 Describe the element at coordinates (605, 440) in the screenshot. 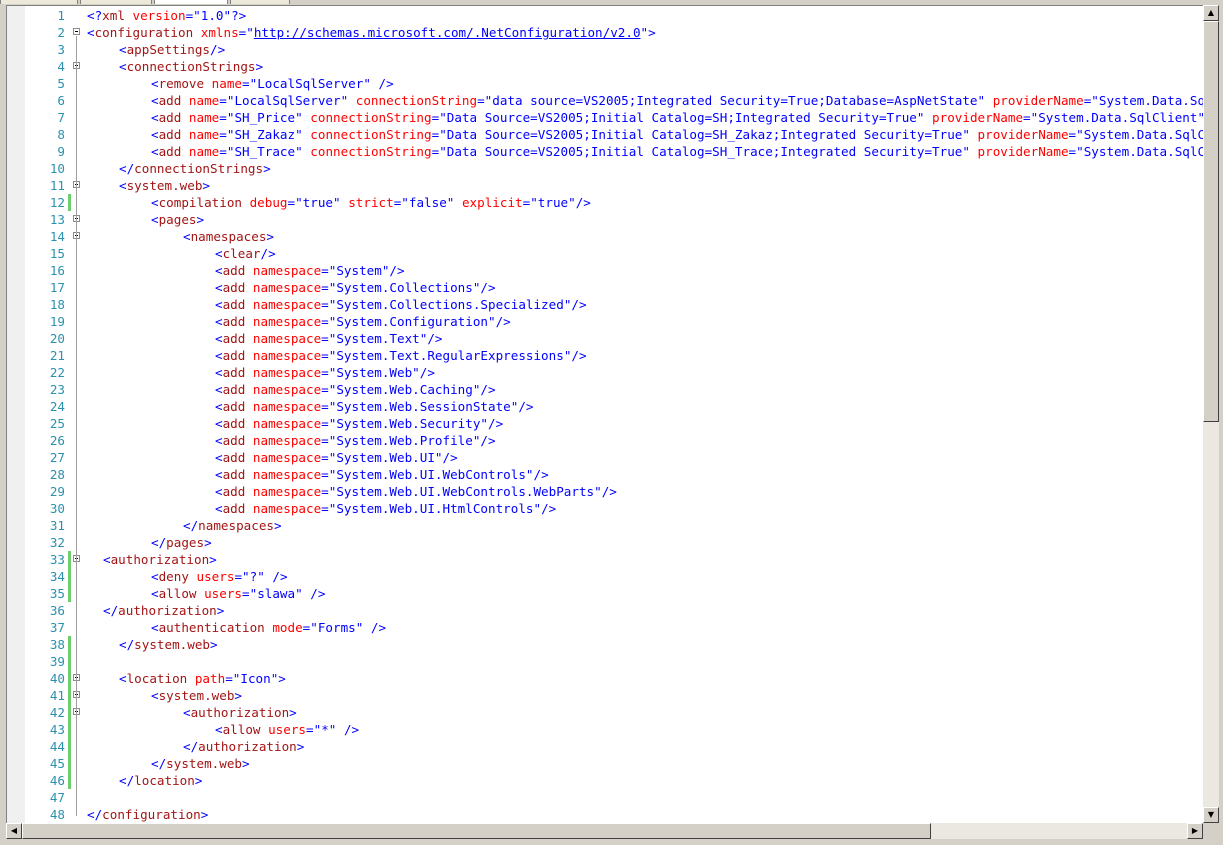

I see `code-line: 26 <add namespace="System.Web.Profile"/>` at that location.